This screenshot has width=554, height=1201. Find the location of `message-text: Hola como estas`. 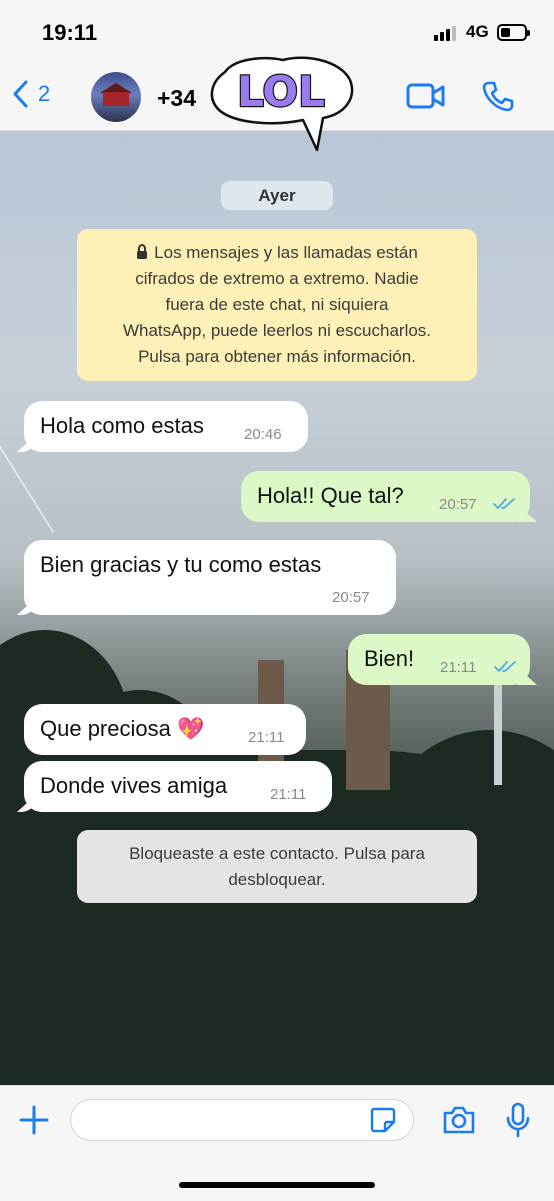

message-text: Hola como estas is located at coordinates (122, 425).